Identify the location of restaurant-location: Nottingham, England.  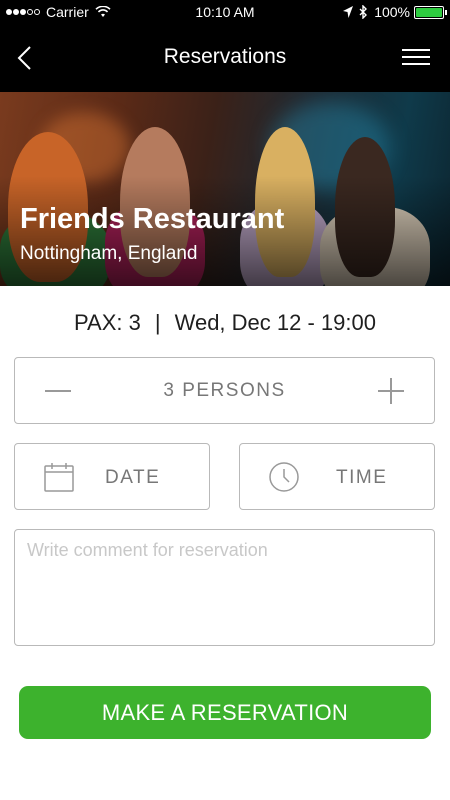
(109, 253).